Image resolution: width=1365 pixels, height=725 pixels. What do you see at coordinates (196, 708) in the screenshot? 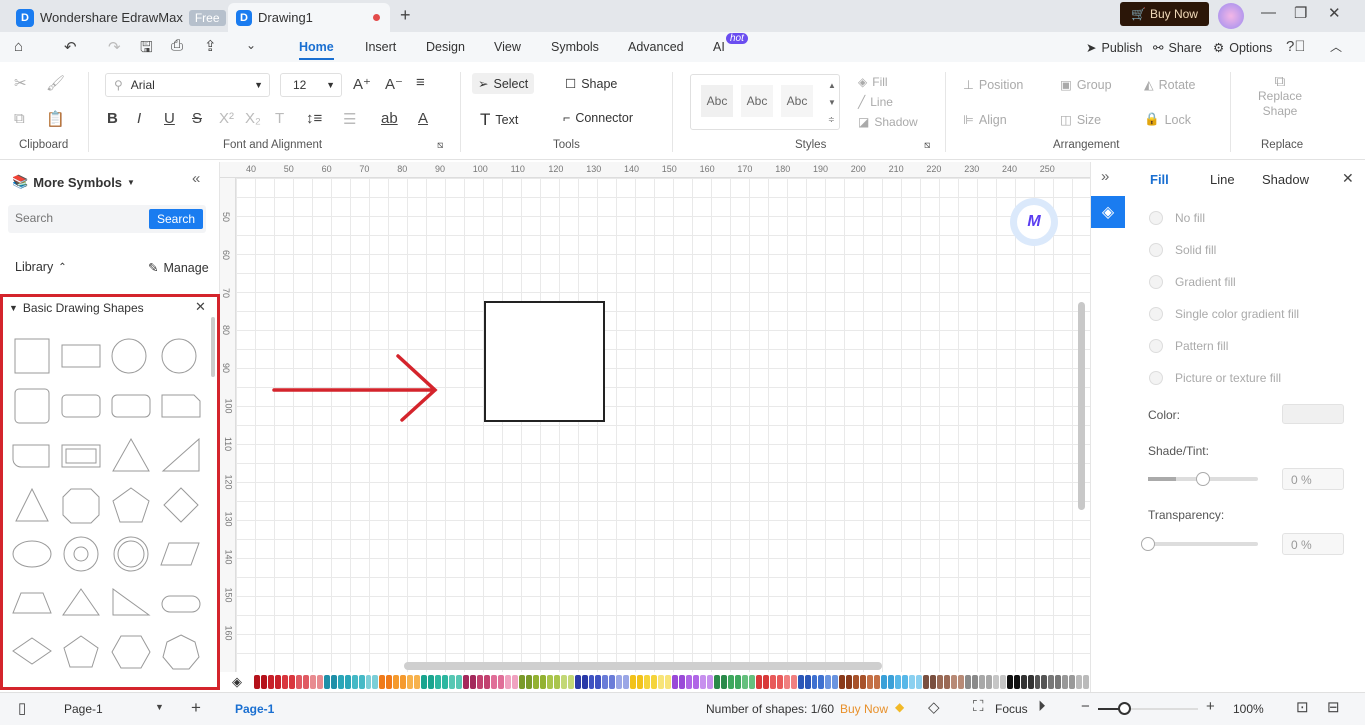
I see `add-page-icon: +` at bounding box center [196, 708].